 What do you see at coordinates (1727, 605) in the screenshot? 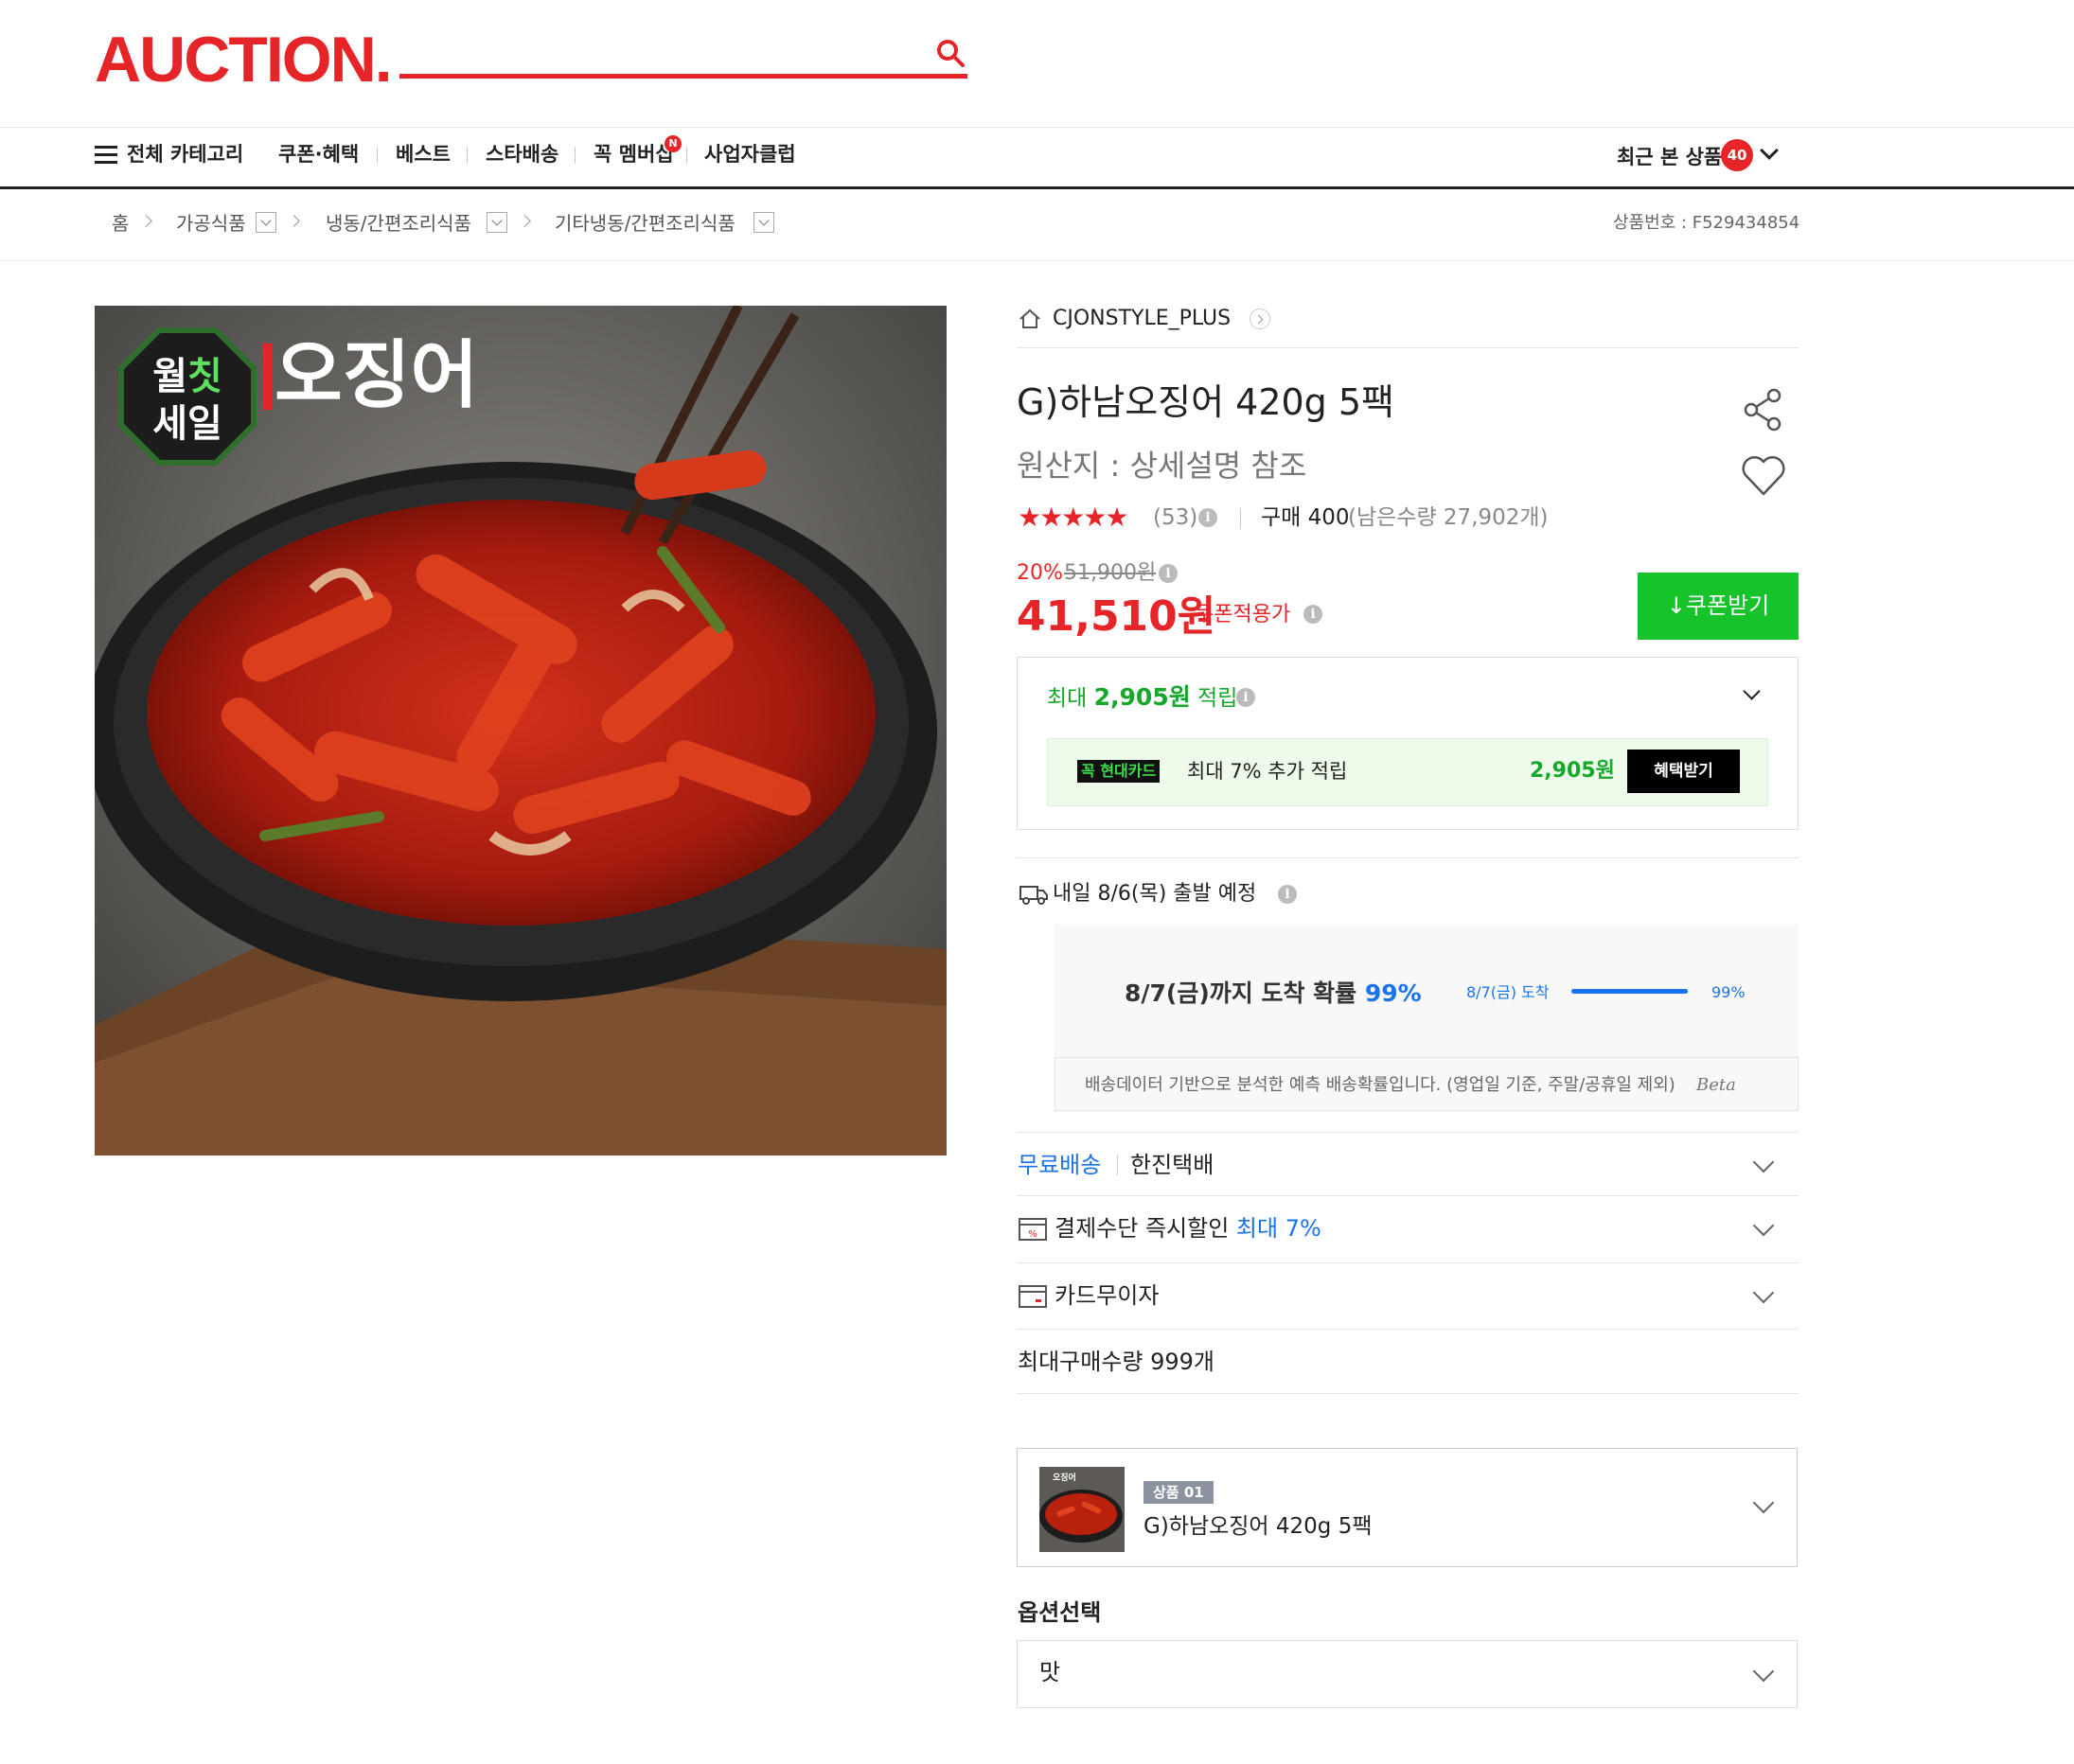
I see `coupon-button-label: 쿠폰받기` at bounding box center [1727, 605].